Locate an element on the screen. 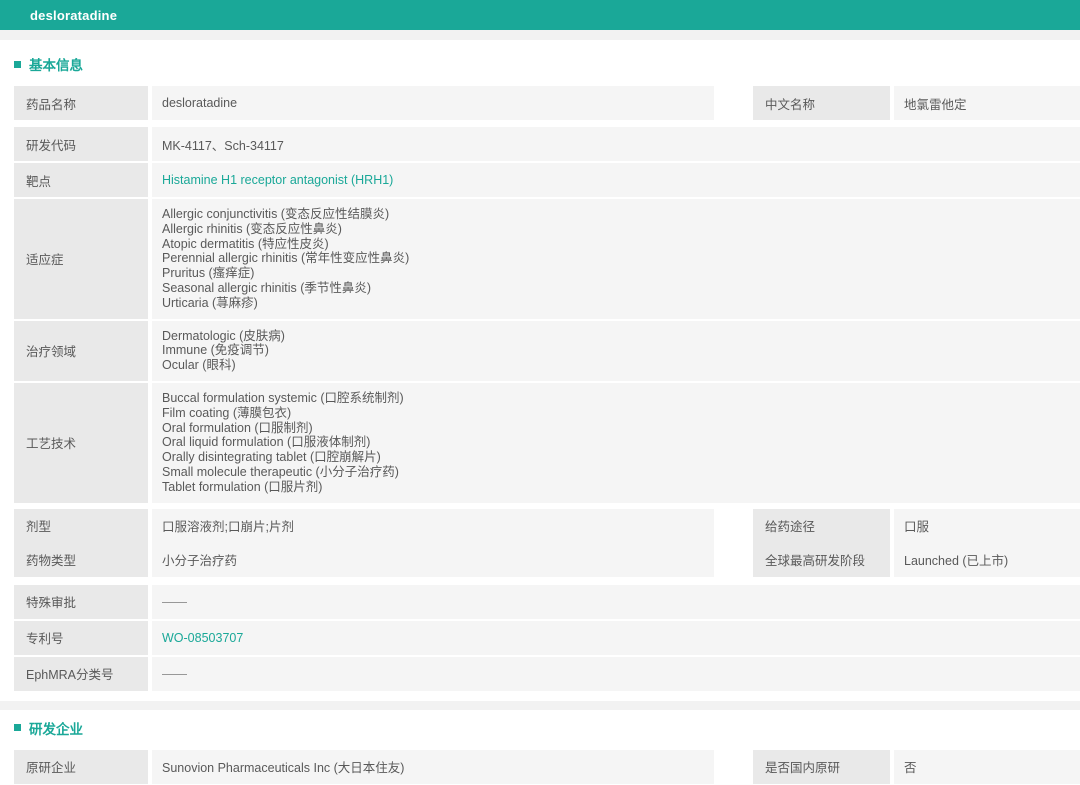  drug-title-bar: desloratadine is located at coordinates (540, 15).